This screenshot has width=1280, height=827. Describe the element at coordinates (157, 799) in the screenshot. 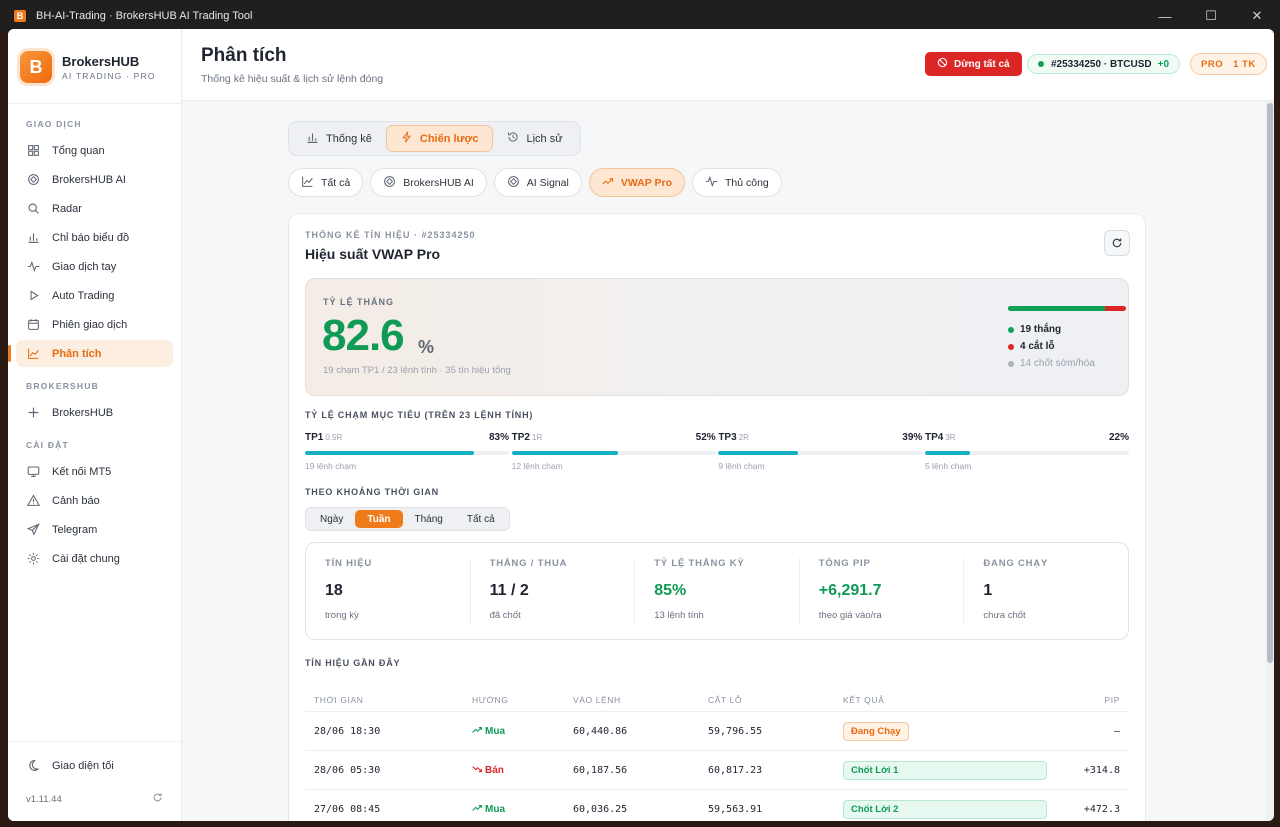

I see `refresh-icon` at that location.